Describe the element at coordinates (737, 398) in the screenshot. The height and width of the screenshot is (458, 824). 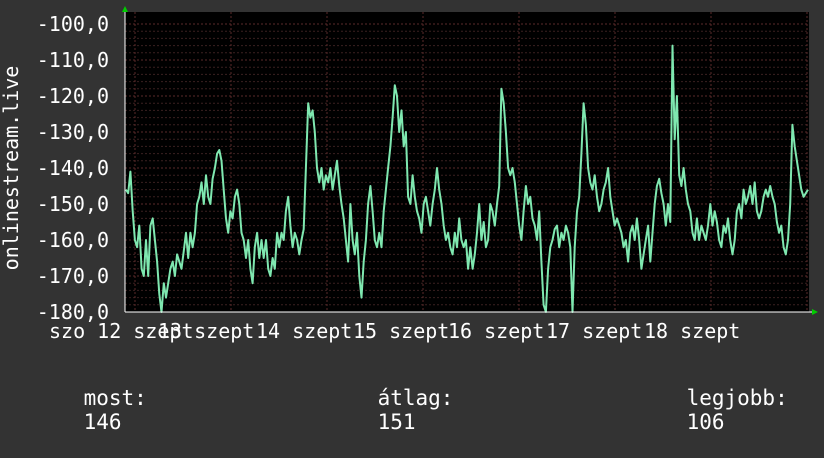
I see `stat-best-label: legjobb:` at that location.